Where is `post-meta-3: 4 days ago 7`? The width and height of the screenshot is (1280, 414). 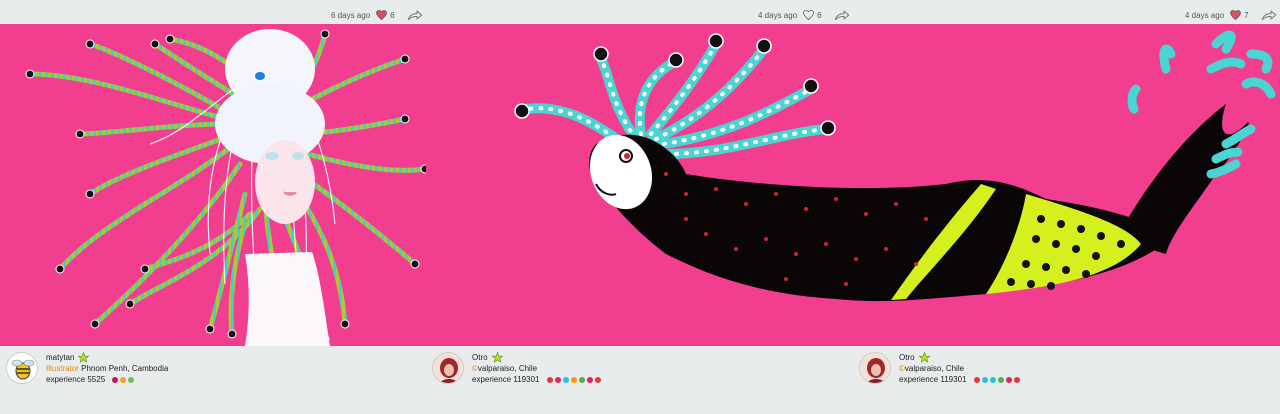 post-meta-3: 4 days ago 7 is located at coordinates (1231, 15).